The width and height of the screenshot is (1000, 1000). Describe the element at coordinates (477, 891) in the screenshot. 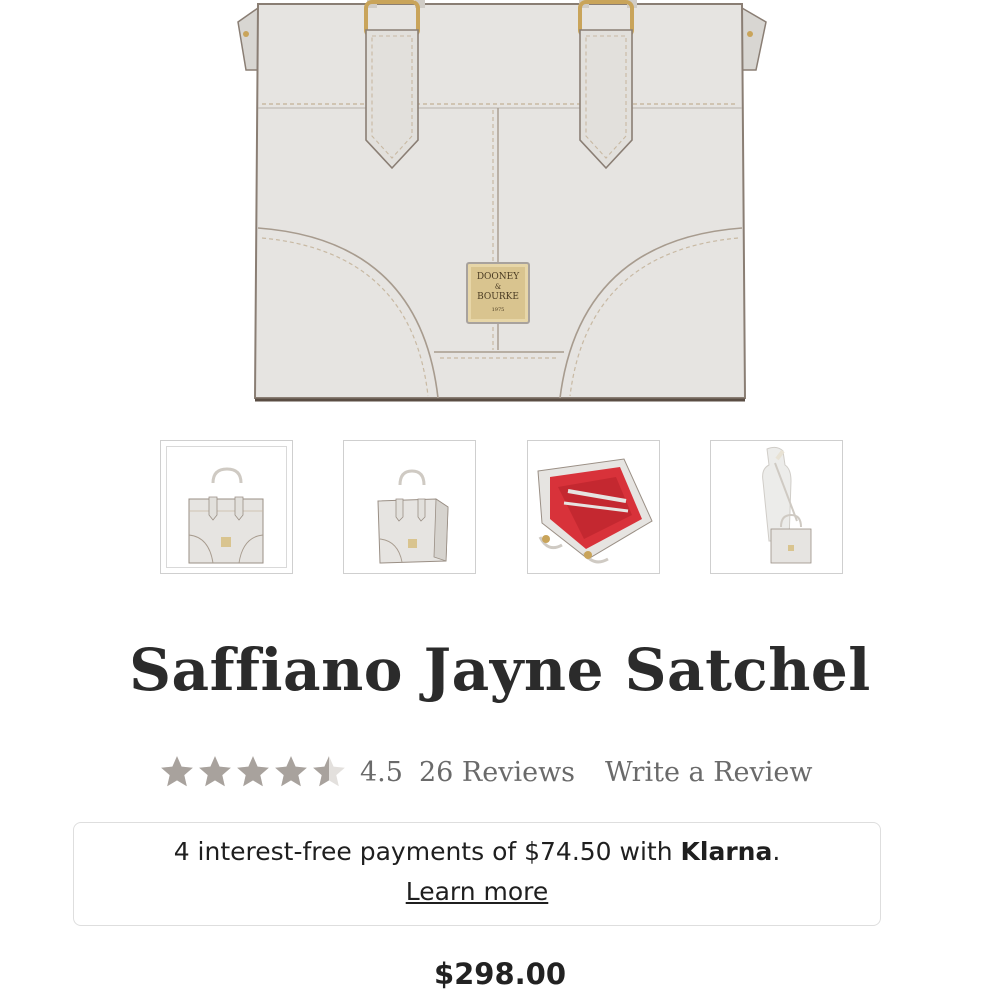

I see `klarna-learn-more-link: Learn more` at that location.